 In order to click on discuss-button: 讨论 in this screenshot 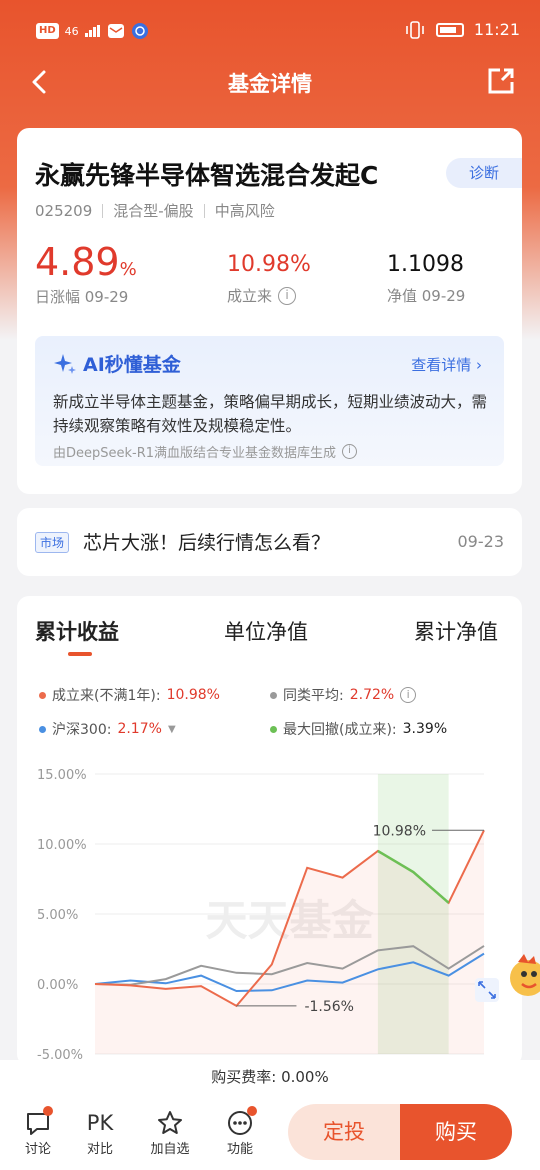, I will do `click(38, 1131)`.